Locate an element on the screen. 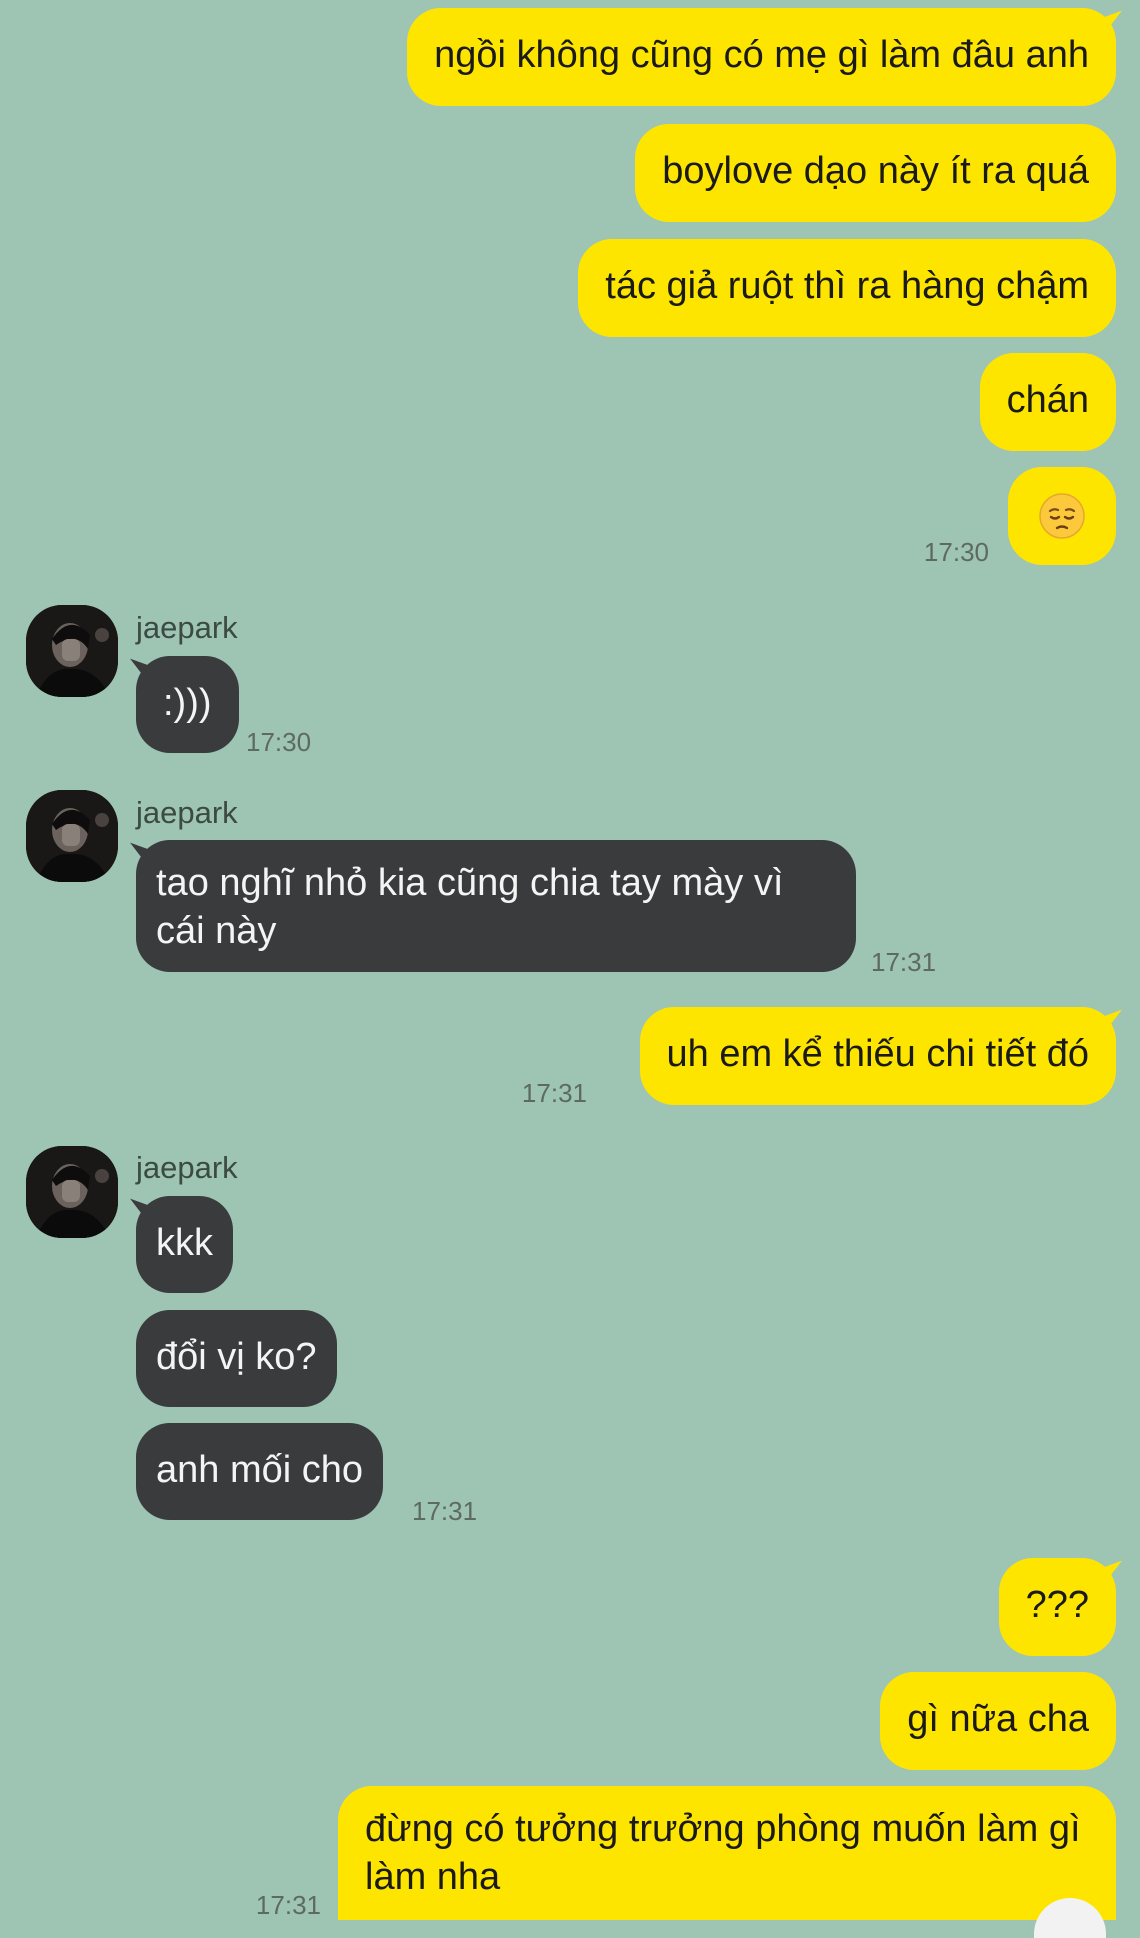 The height and width of the screenshot is (1938, 1140). outgoing-message: ngồi không cũng có mẹ gì làm đâu anh is located at coordinates (761, 57).